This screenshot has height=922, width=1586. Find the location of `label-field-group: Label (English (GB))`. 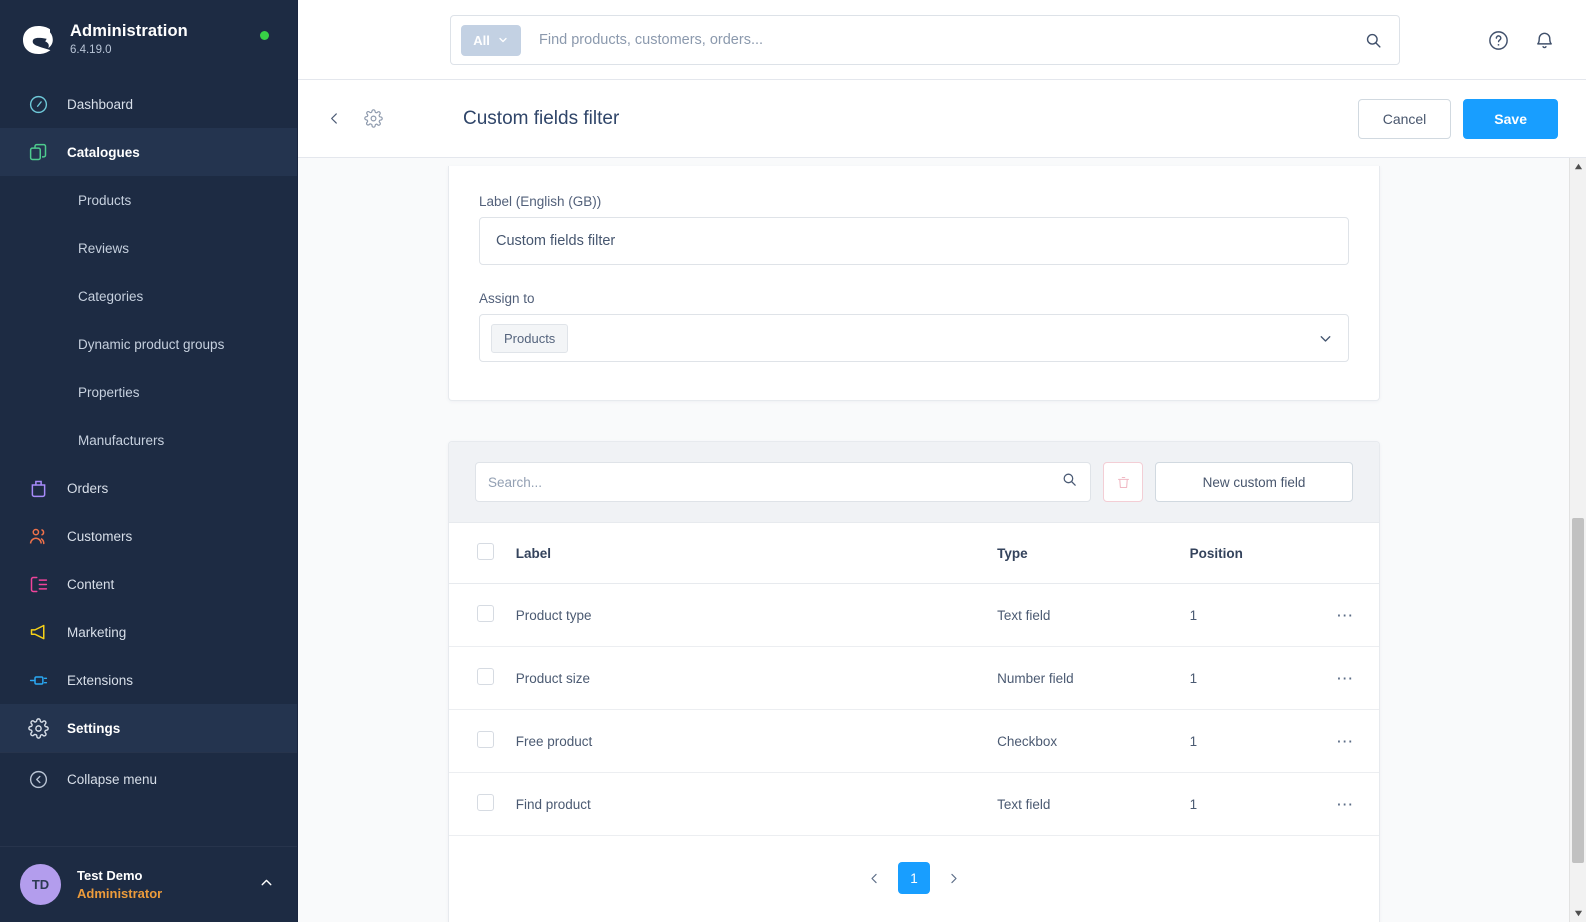

label-field-group: Label (English (GB)) is located at coordinates (914, 229).